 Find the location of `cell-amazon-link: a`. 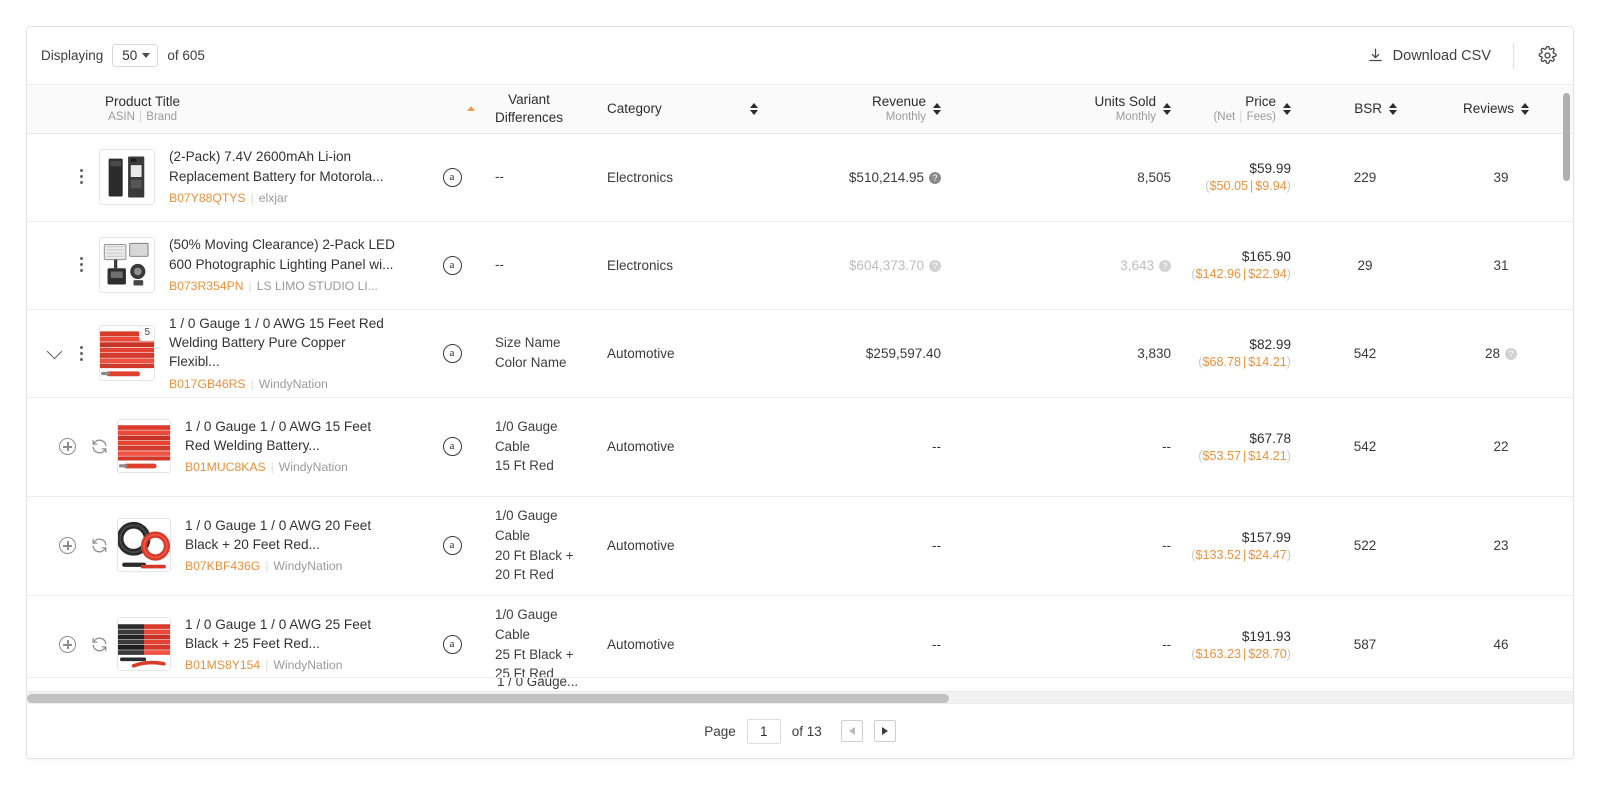

cell-amazon-link: a is located at coordinates (446, 265).